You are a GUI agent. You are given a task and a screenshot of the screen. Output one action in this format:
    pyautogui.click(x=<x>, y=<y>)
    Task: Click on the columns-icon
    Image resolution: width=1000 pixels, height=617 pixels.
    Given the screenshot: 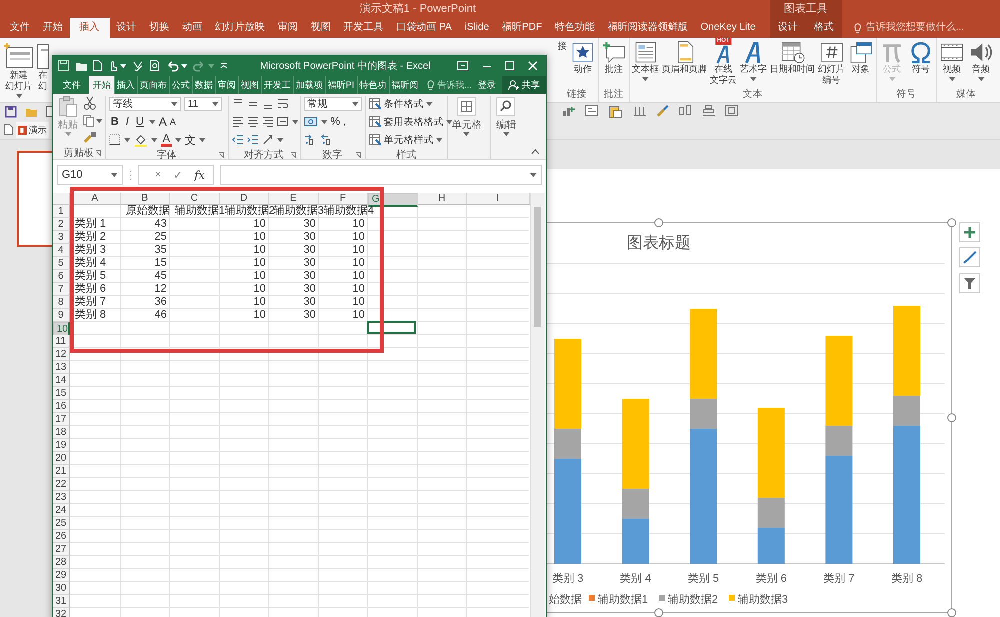 What is the action you would take?
    pyautogui.click(x=640, y=111)
    